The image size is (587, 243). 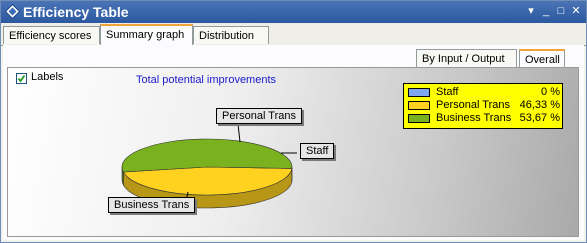 What do you see at coordinates (531, 11) in the screenshot?
I see `window-menu-icon: ▾` at bounding box center [531, 11].